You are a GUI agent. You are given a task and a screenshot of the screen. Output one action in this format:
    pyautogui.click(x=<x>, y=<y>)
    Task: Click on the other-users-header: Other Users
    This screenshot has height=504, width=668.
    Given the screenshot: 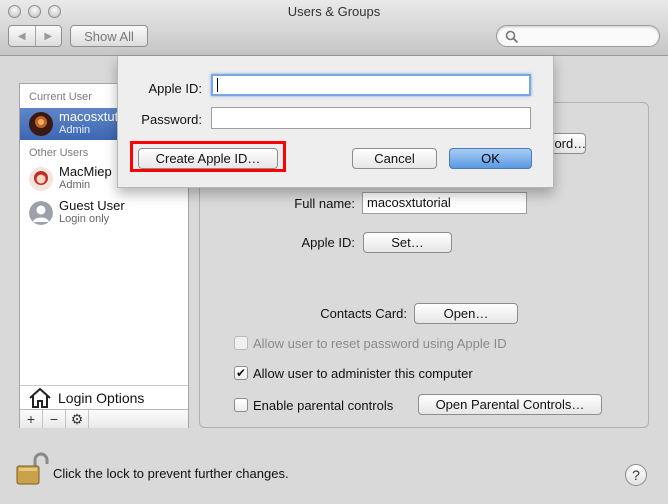 What is the action you would take?
    pyautogui.click(x=59, y=153)
    